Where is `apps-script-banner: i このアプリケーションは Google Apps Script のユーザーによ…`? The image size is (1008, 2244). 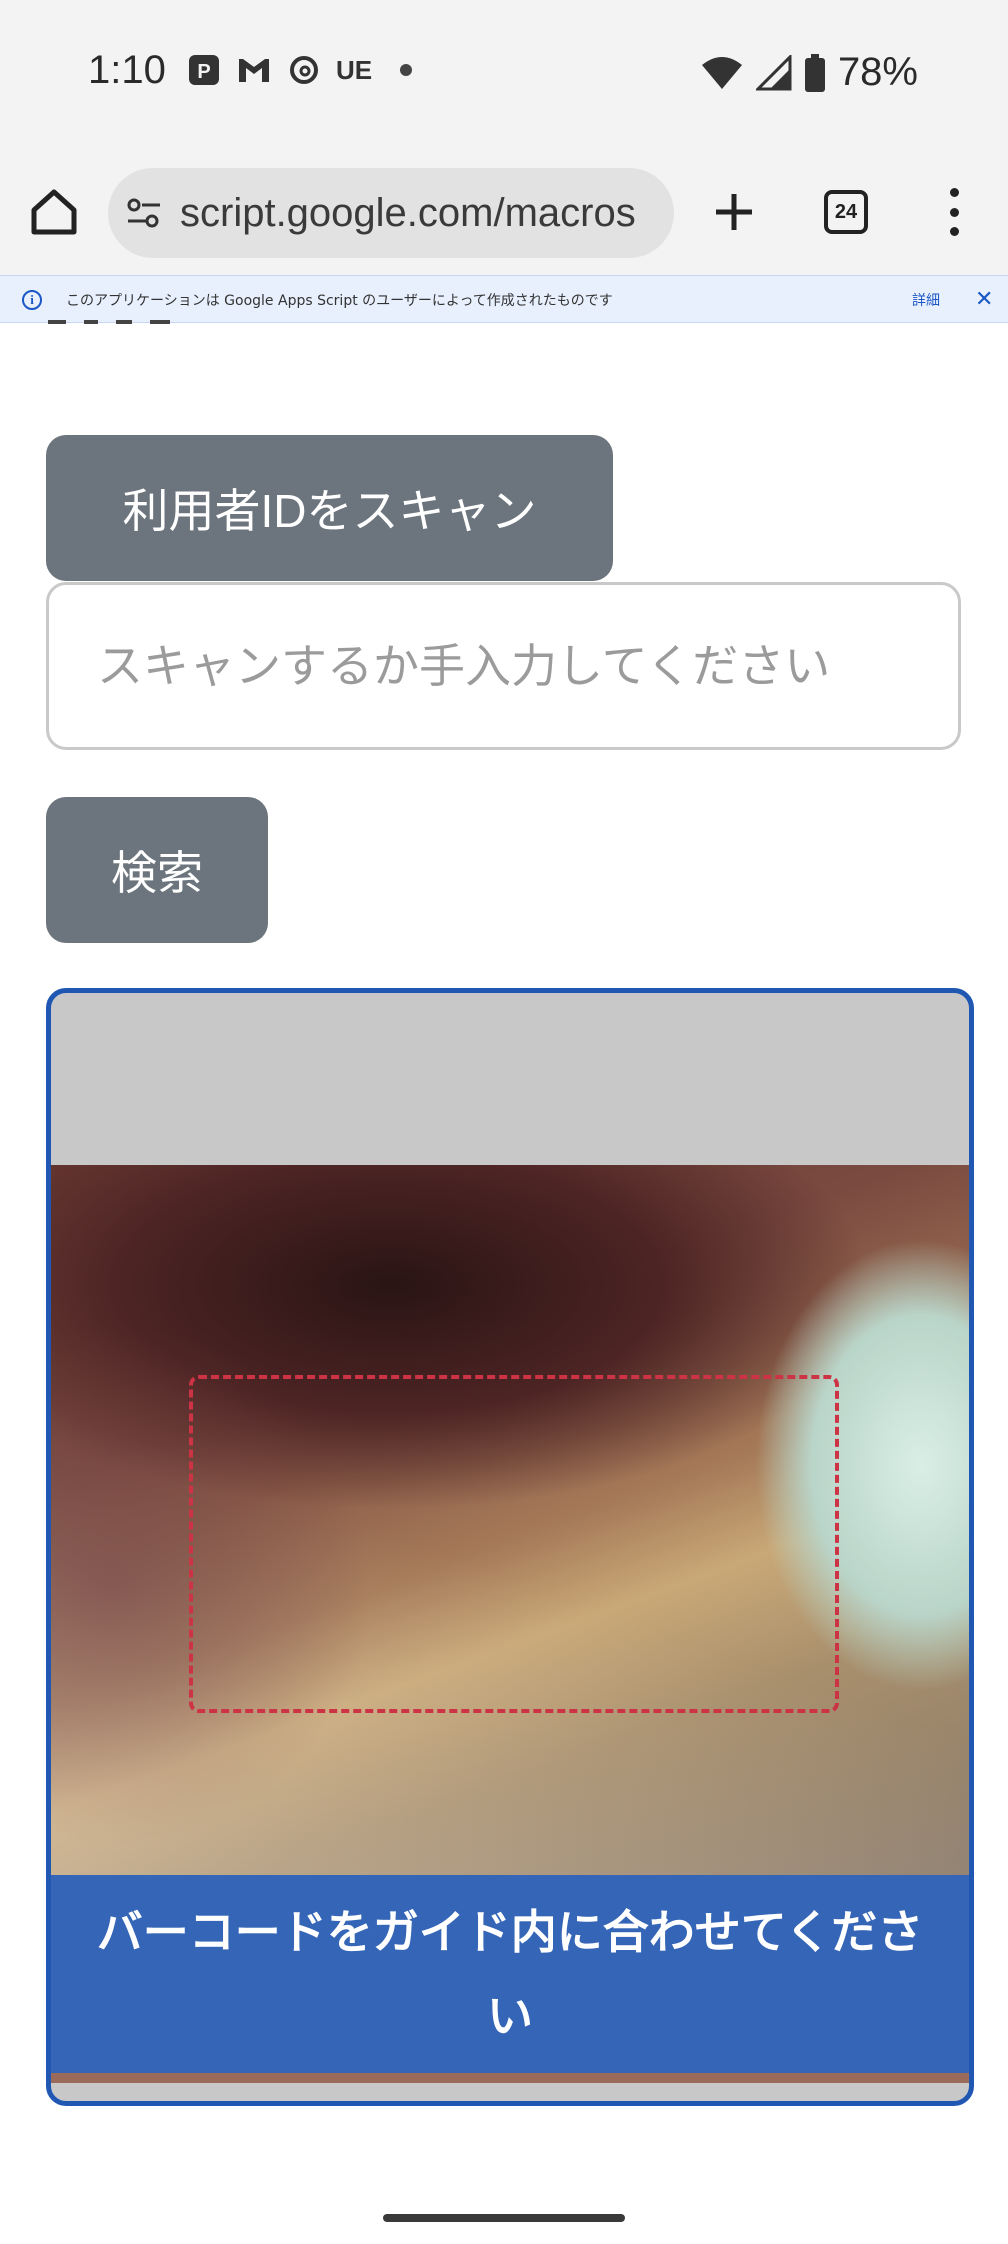
apps-script-banner: i このアプリケーションは Google Apps Script のユーザーによ… is located at coordinates (504, 299).